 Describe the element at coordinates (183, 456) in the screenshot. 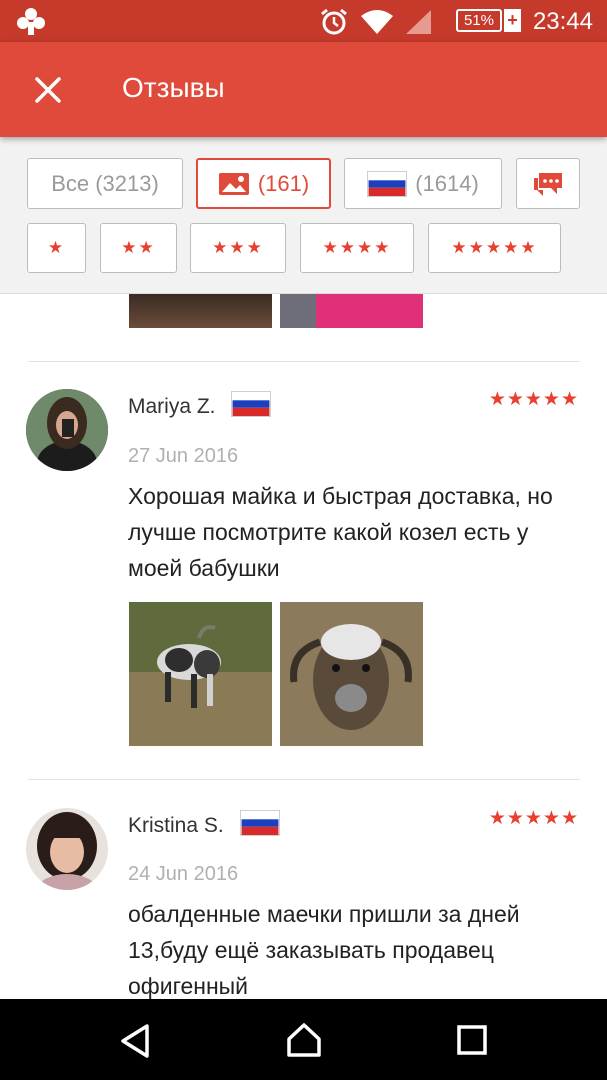

I see `review-date: 27 Jun 2016` at that location.